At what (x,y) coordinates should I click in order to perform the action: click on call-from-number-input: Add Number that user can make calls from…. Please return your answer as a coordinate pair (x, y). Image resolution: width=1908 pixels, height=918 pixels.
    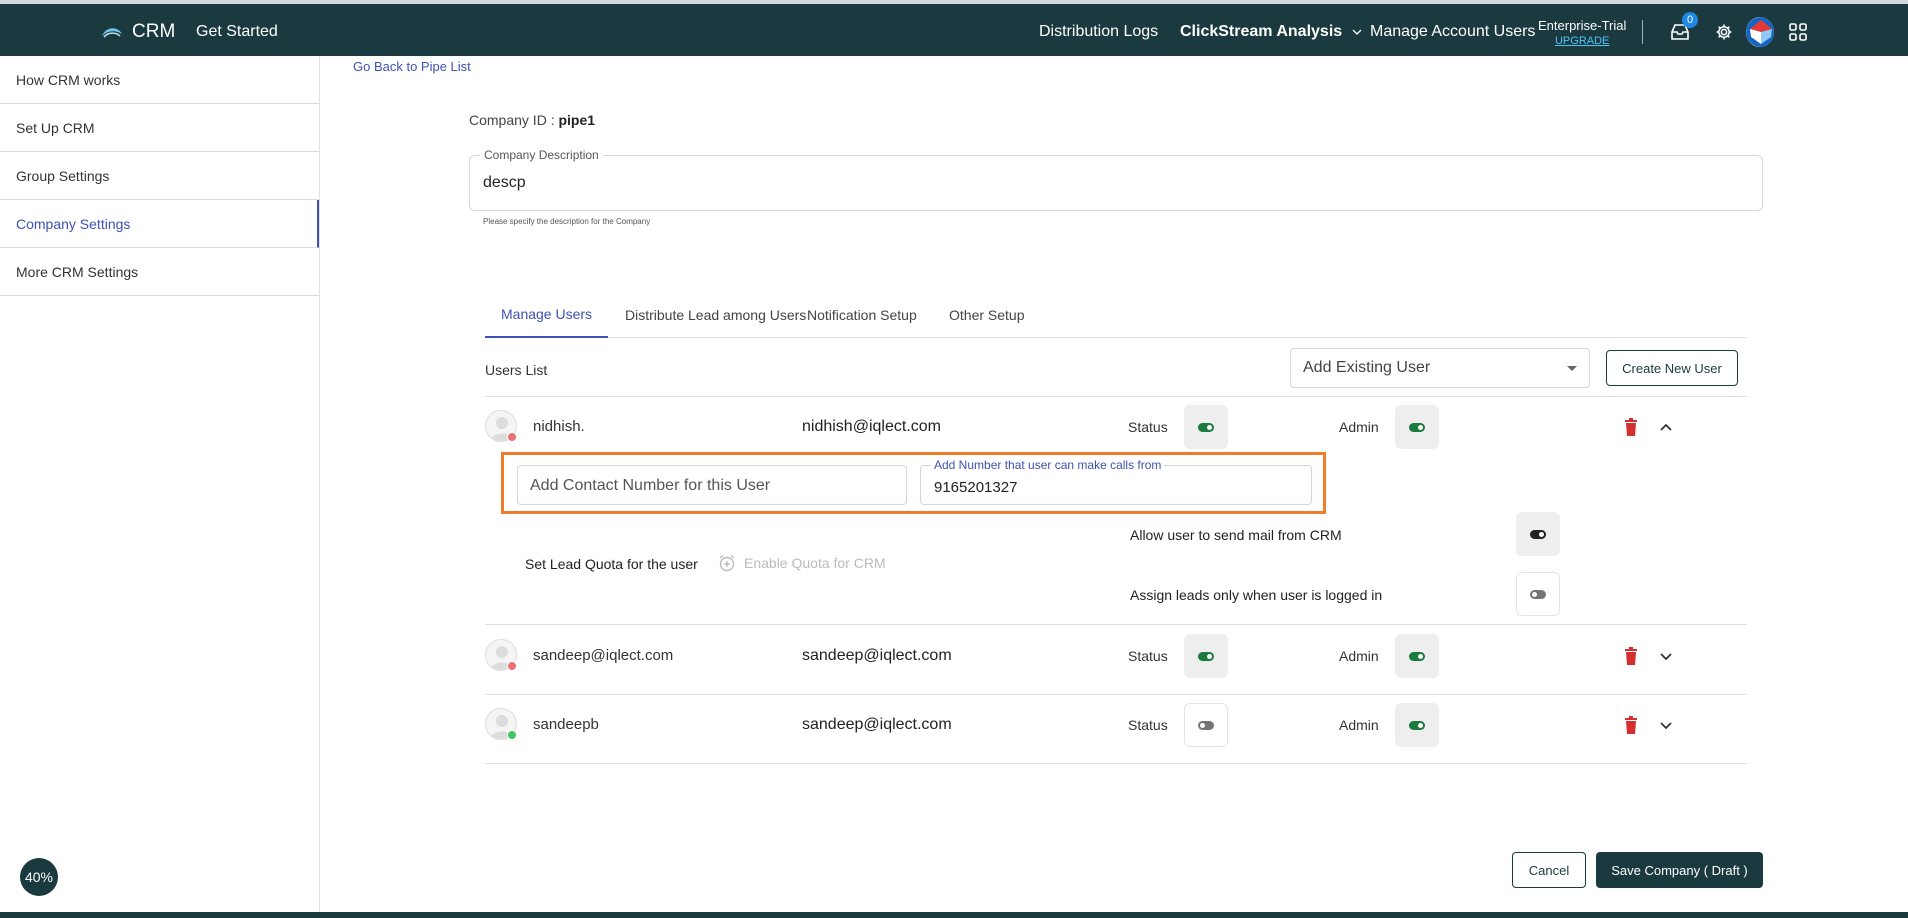
    Looking at the image, I should click on (1116, 481).